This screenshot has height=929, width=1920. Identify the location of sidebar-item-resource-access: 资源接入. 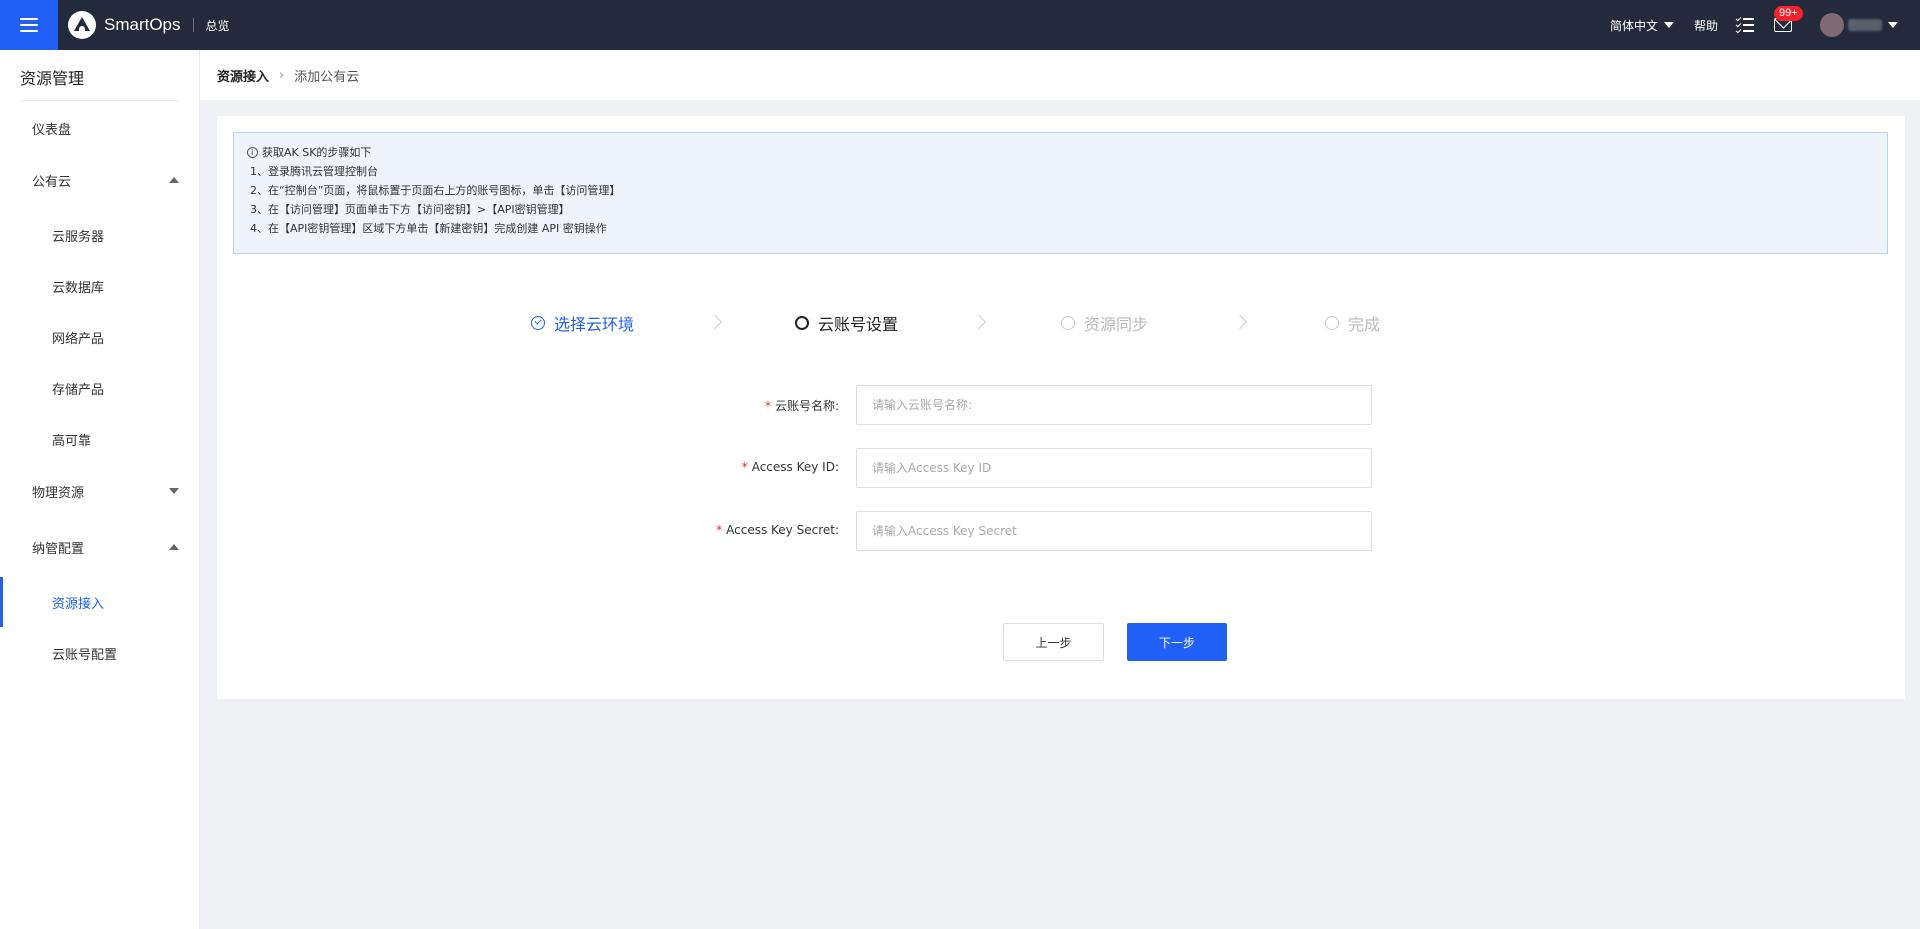
(99, 602).